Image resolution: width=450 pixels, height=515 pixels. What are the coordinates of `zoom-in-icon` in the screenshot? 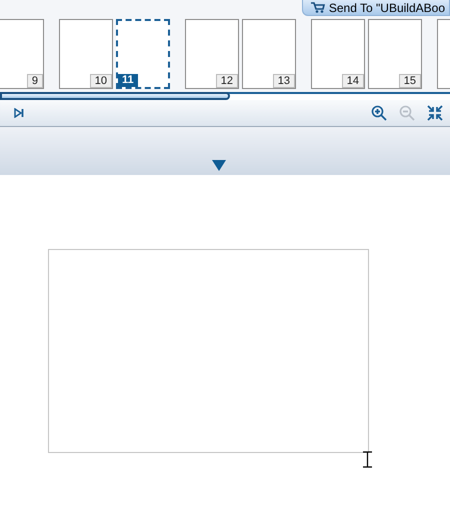 It's located at (379, 113).